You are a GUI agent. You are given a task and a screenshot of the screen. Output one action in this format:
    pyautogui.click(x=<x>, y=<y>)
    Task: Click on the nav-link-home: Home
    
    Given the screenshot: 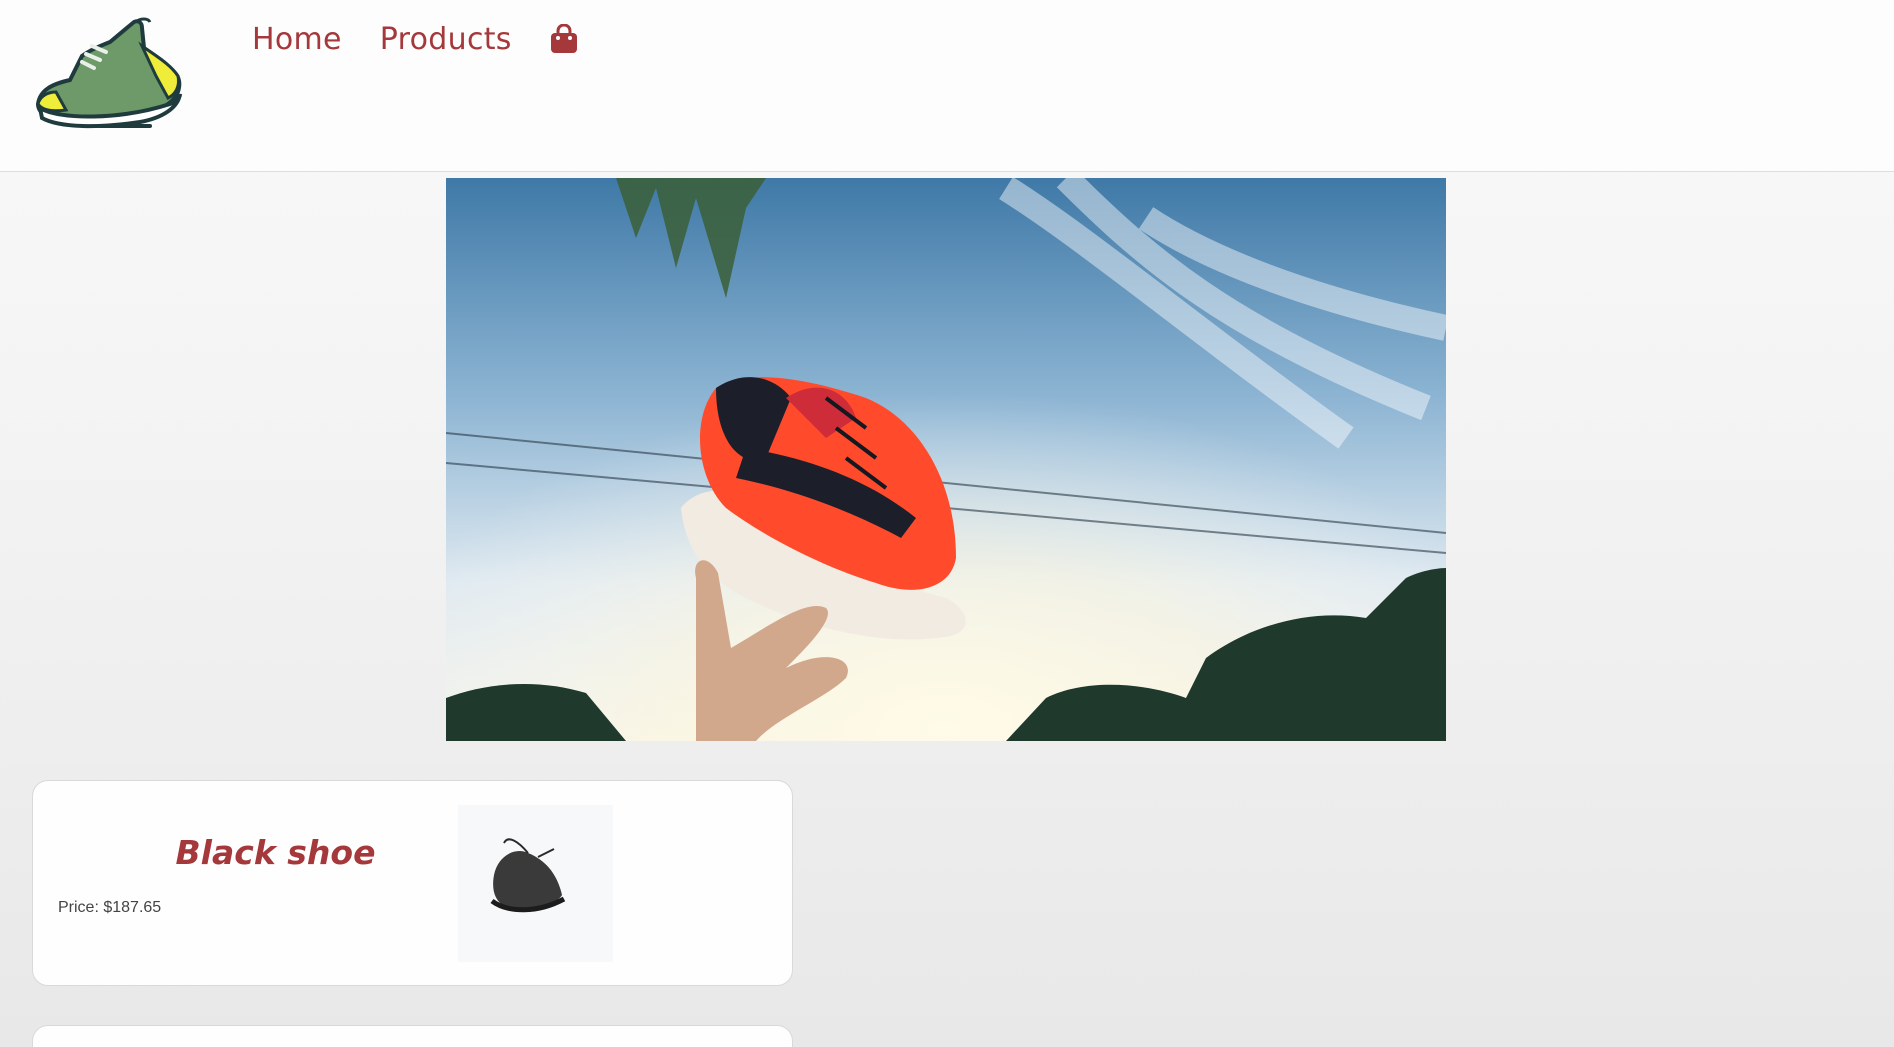 What is the action you would take?
    pyautogui.click(x=297, y=39)
    